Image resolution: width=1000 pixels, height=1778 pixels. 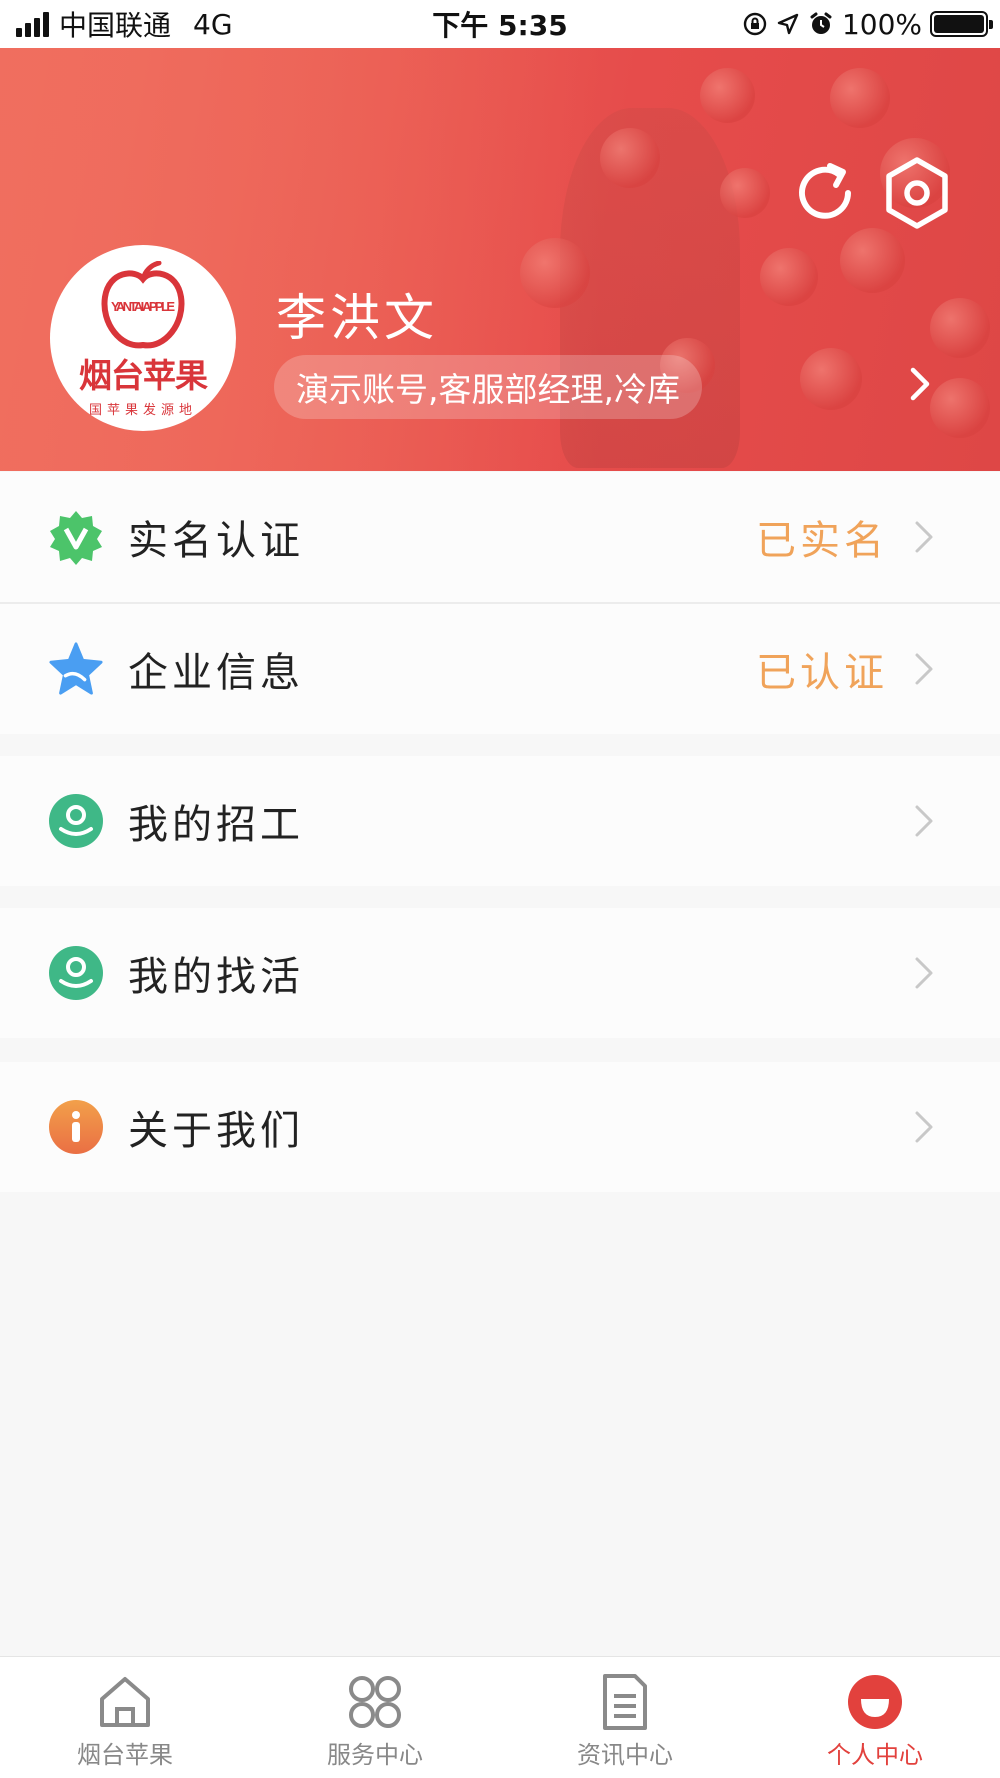 I want to click on location-arrow-icon, so click(x=788, y=24).